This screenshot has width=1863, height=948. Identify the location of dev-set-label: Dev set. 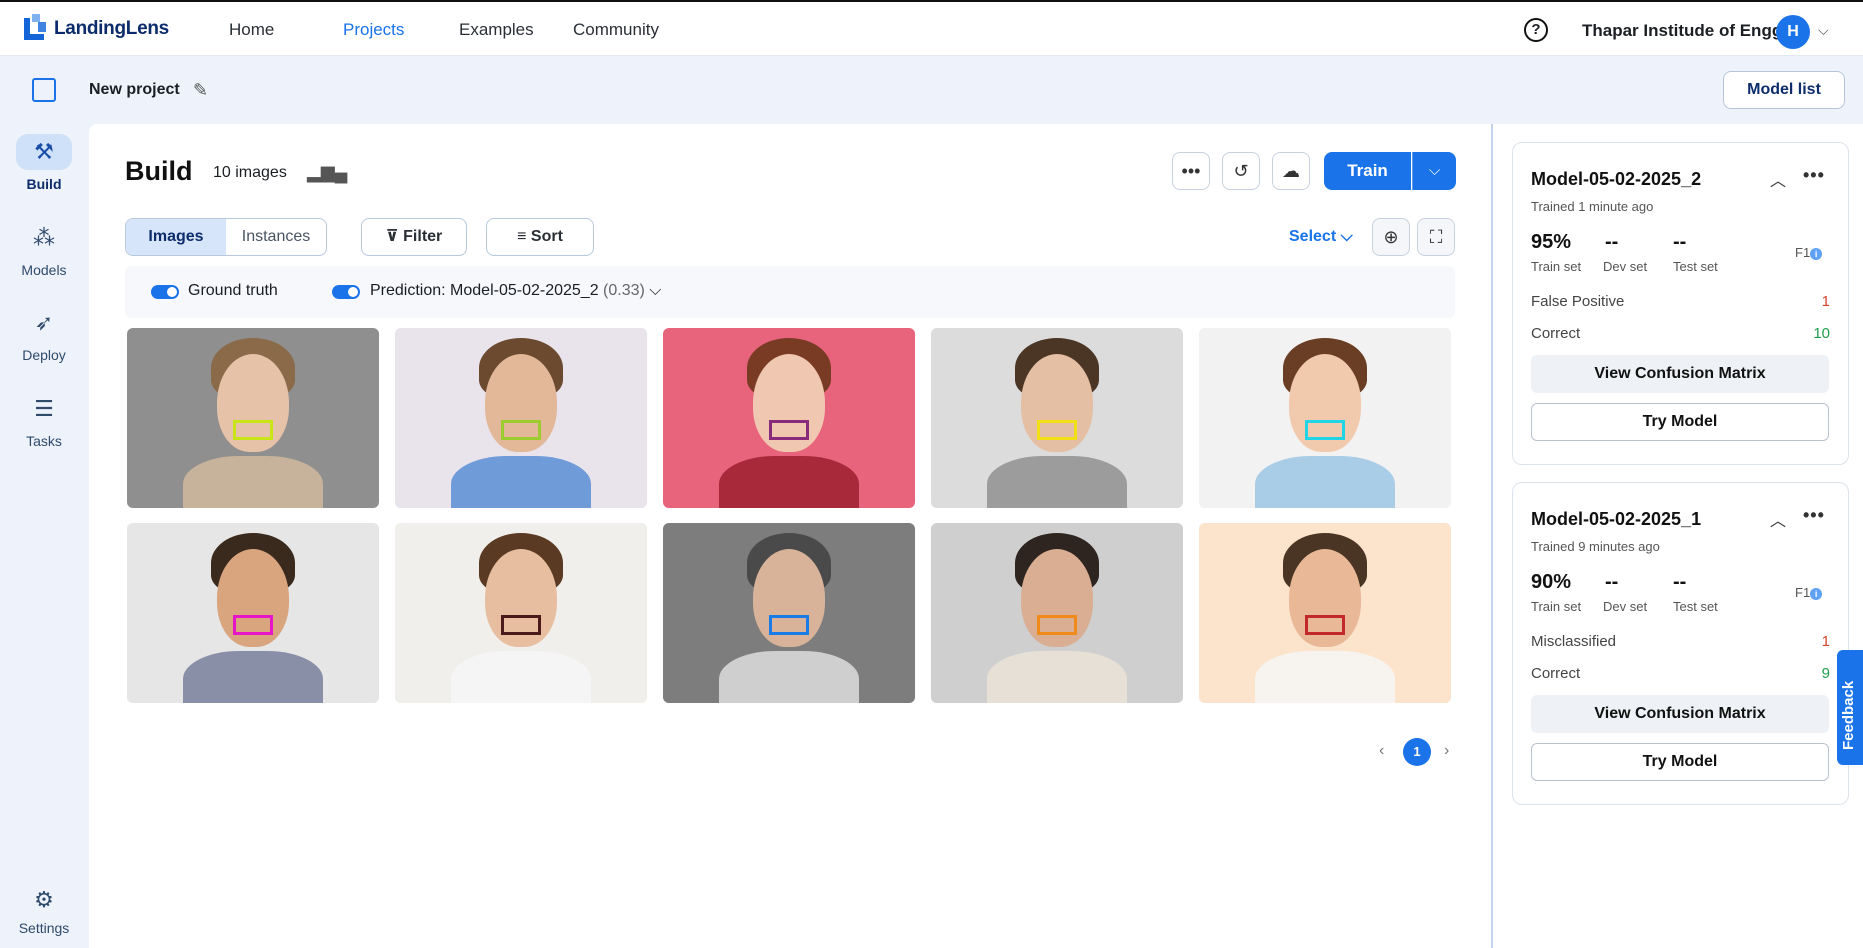
(1625, 606).